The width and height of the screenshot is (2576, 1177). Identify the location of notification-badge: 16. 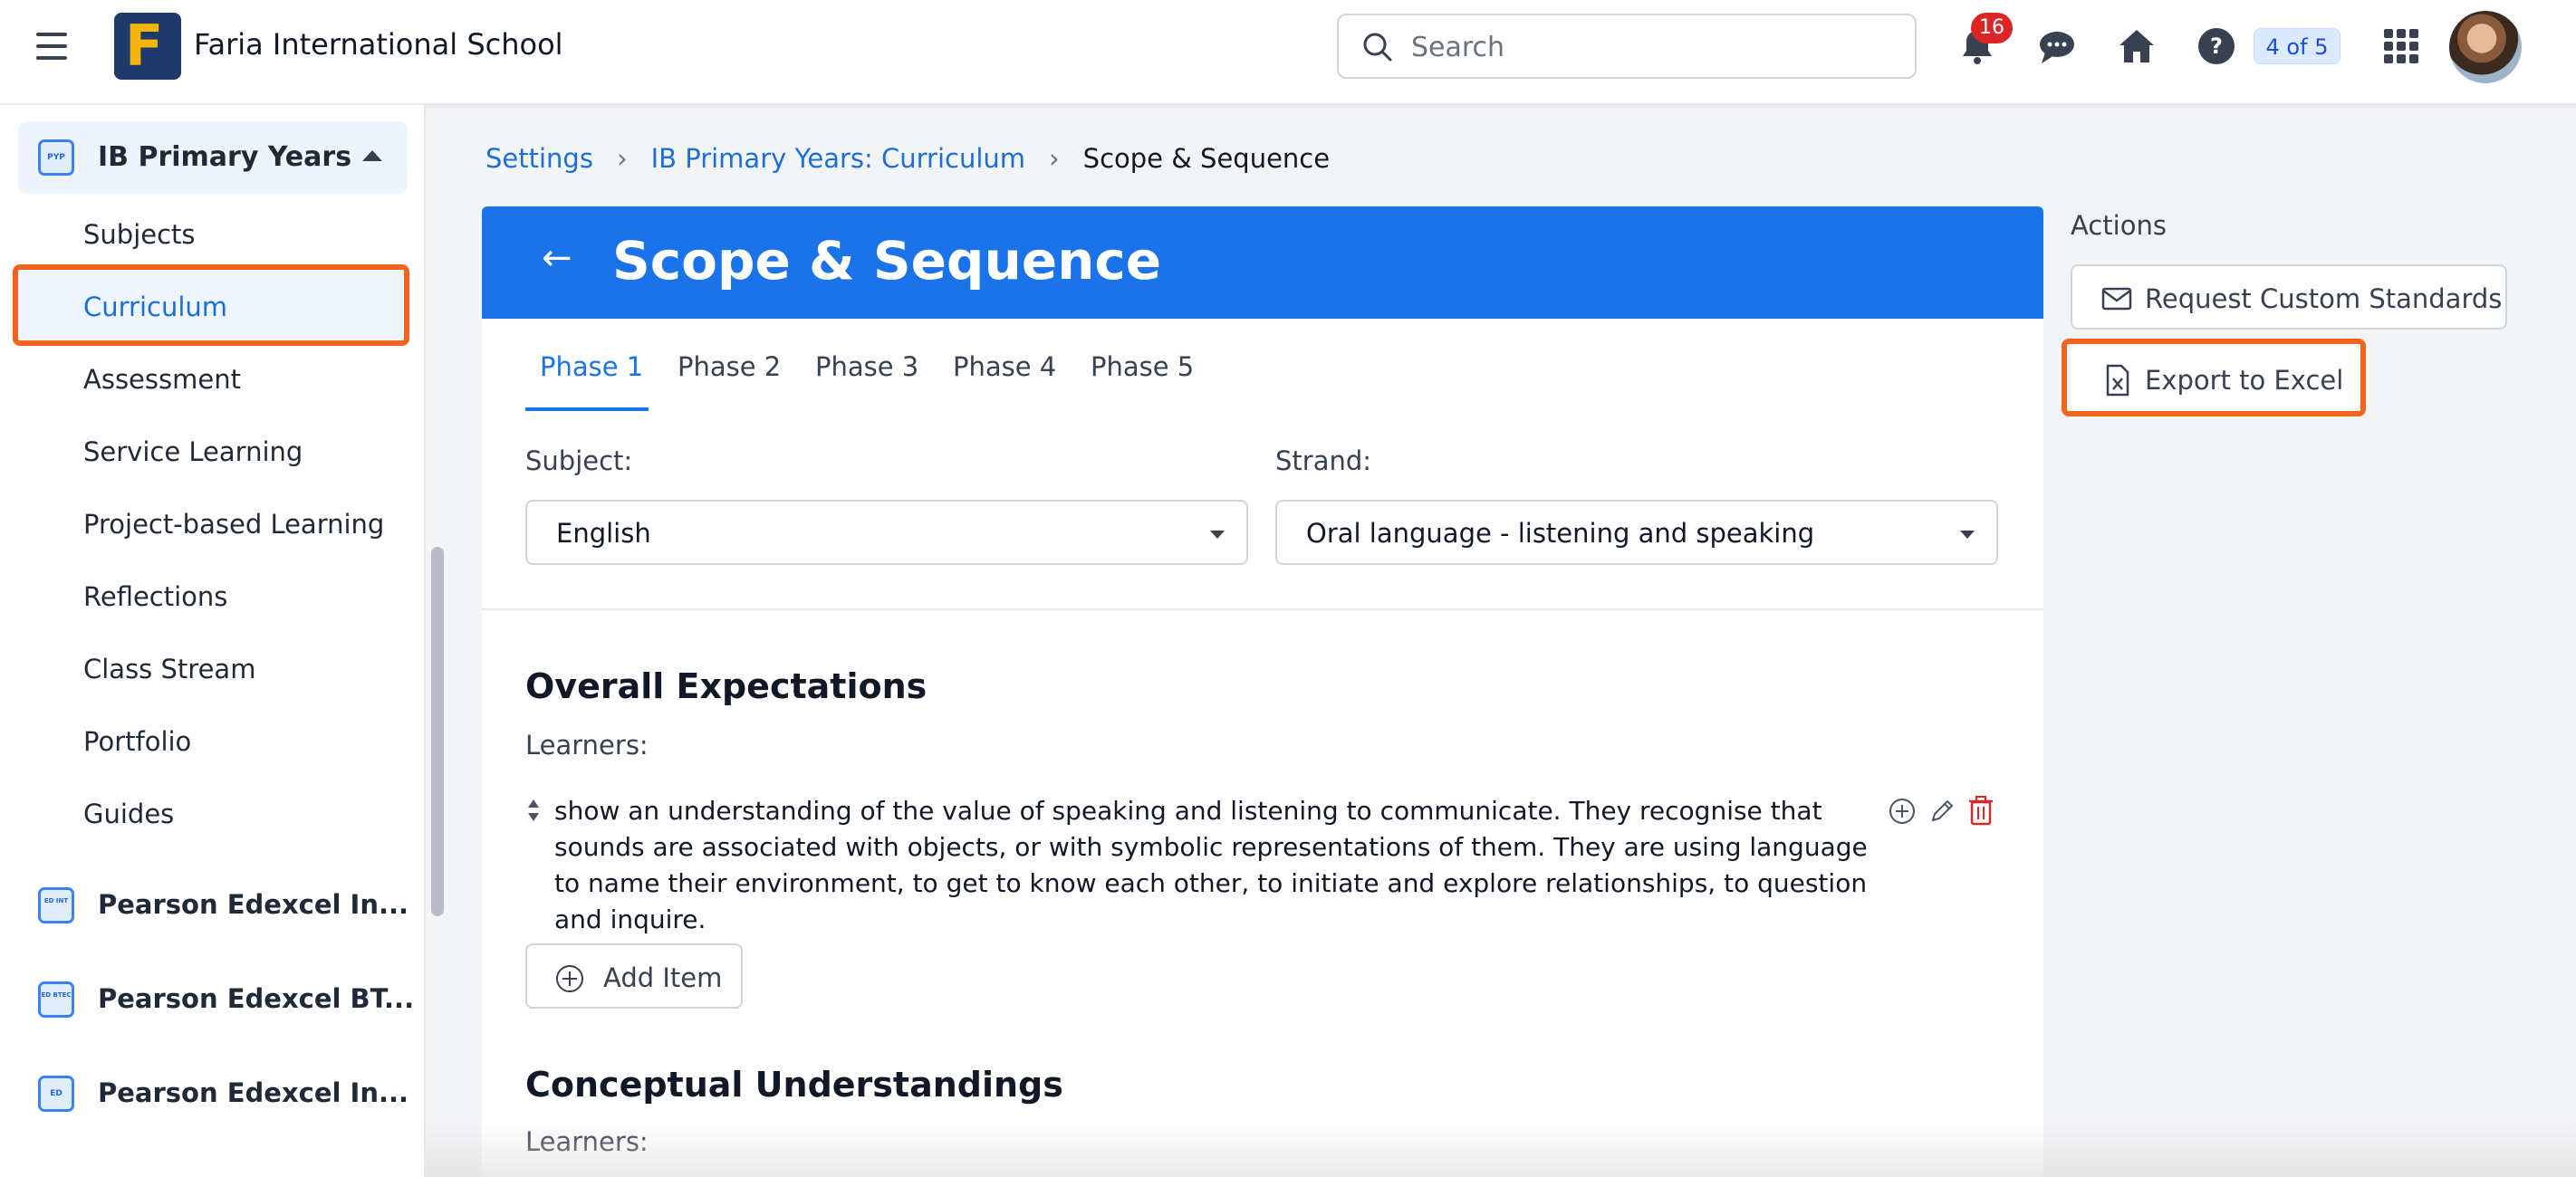
(1992, 28).